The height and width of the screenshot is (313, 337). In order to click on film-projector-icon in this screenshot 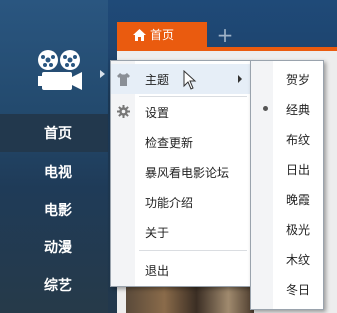, I will do `click(60, 72)`.